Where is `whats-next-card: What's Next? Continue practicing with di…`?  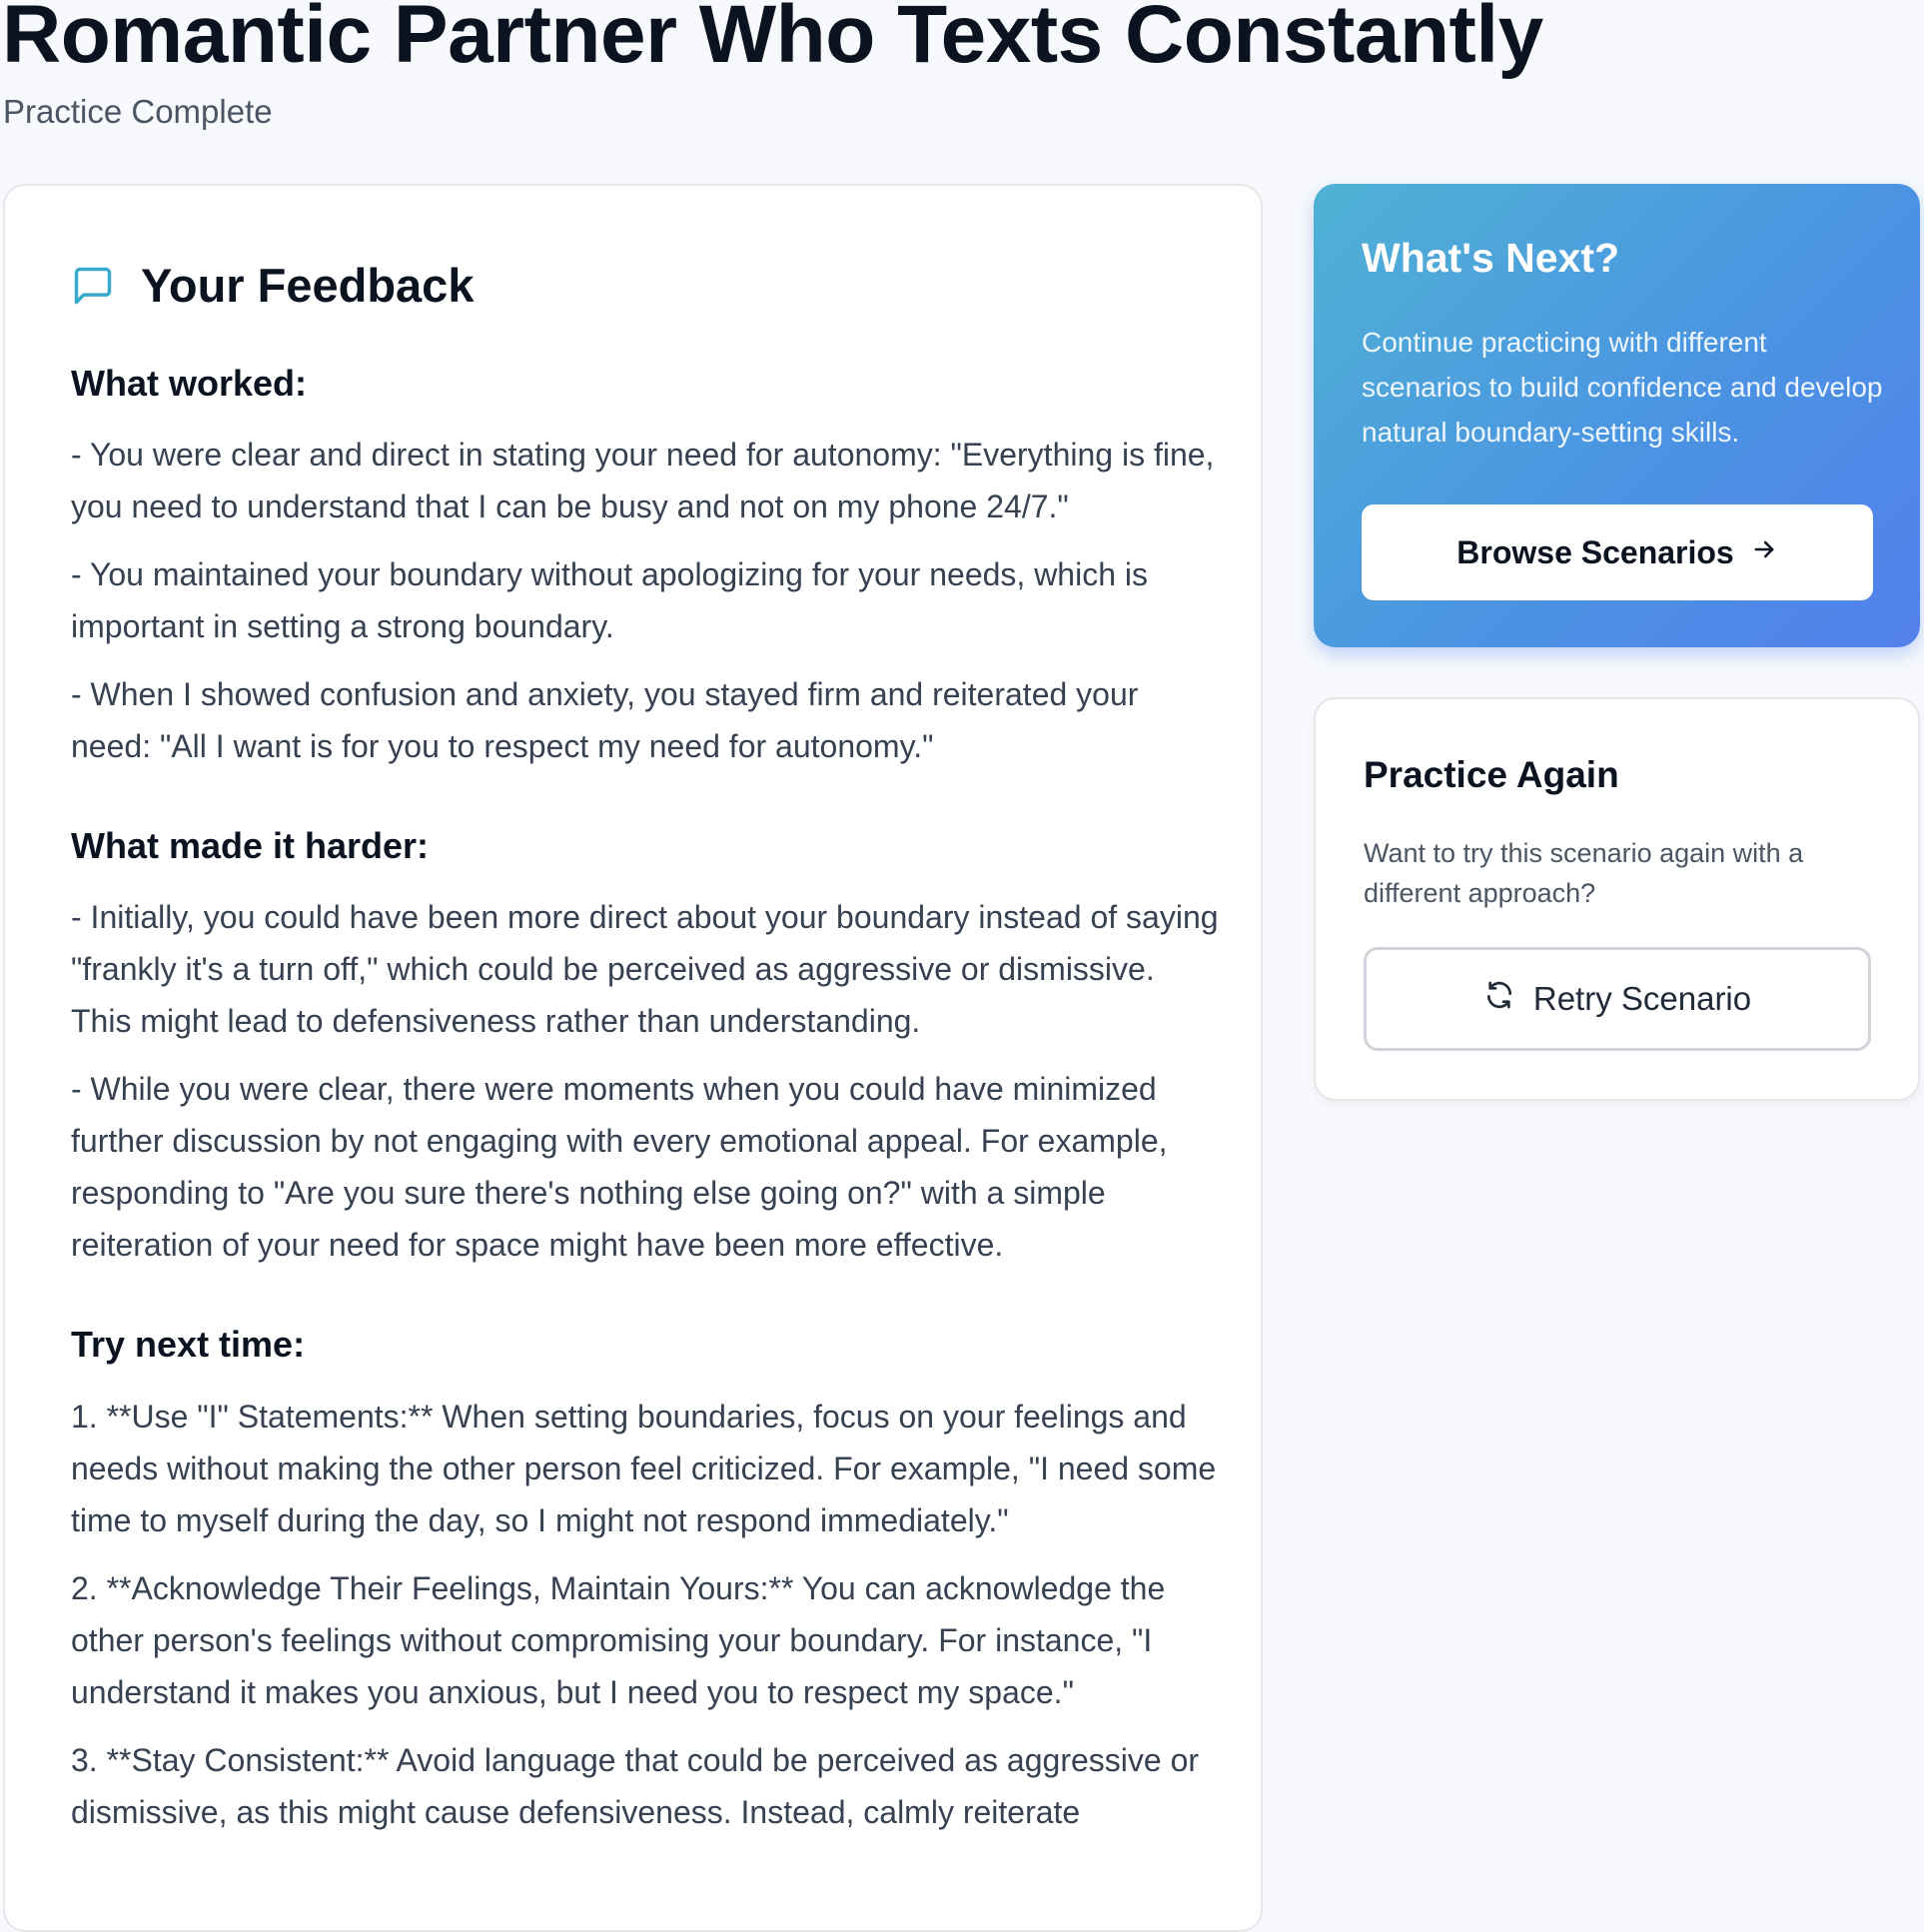 whats-next-card: What's Next? Continue practicing with di… is located at coordinates (1617, 415).